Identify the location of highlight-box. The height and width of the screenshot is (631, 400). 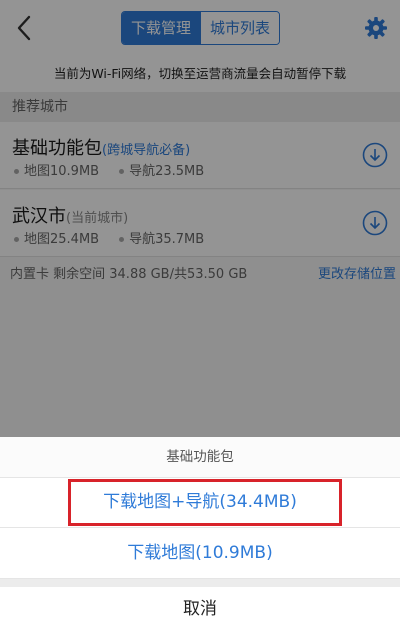
(205, 502).